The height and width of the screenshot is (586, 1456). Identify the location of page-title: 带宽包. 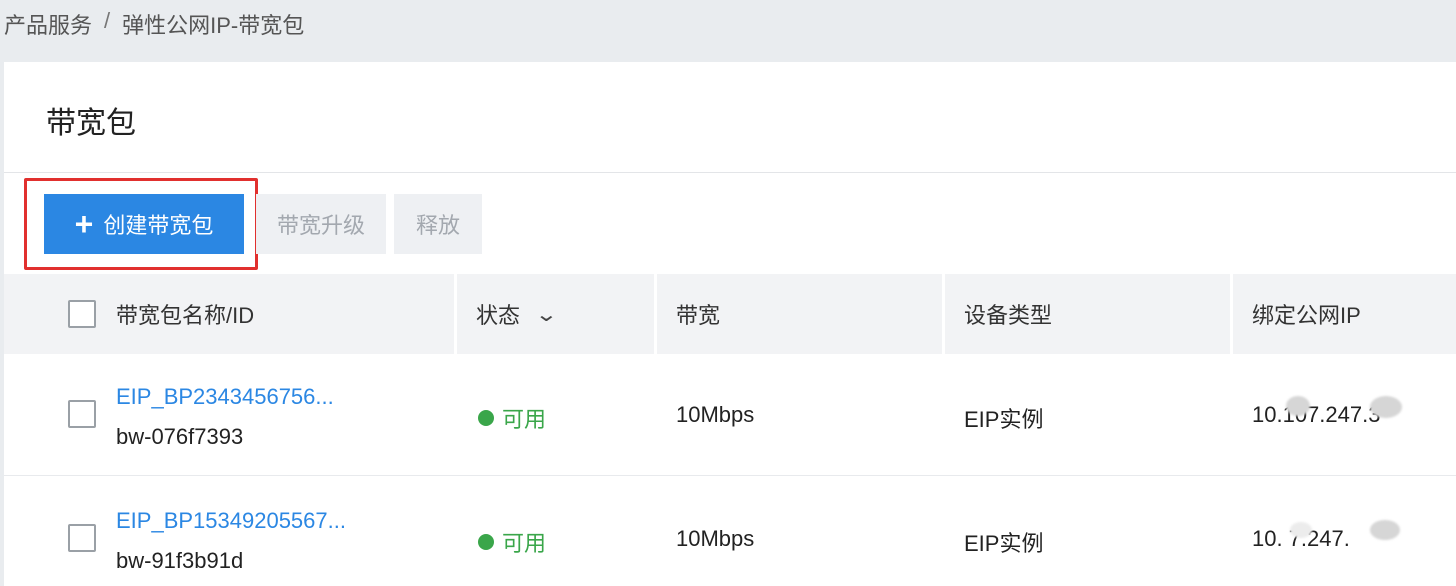
(91, 123).